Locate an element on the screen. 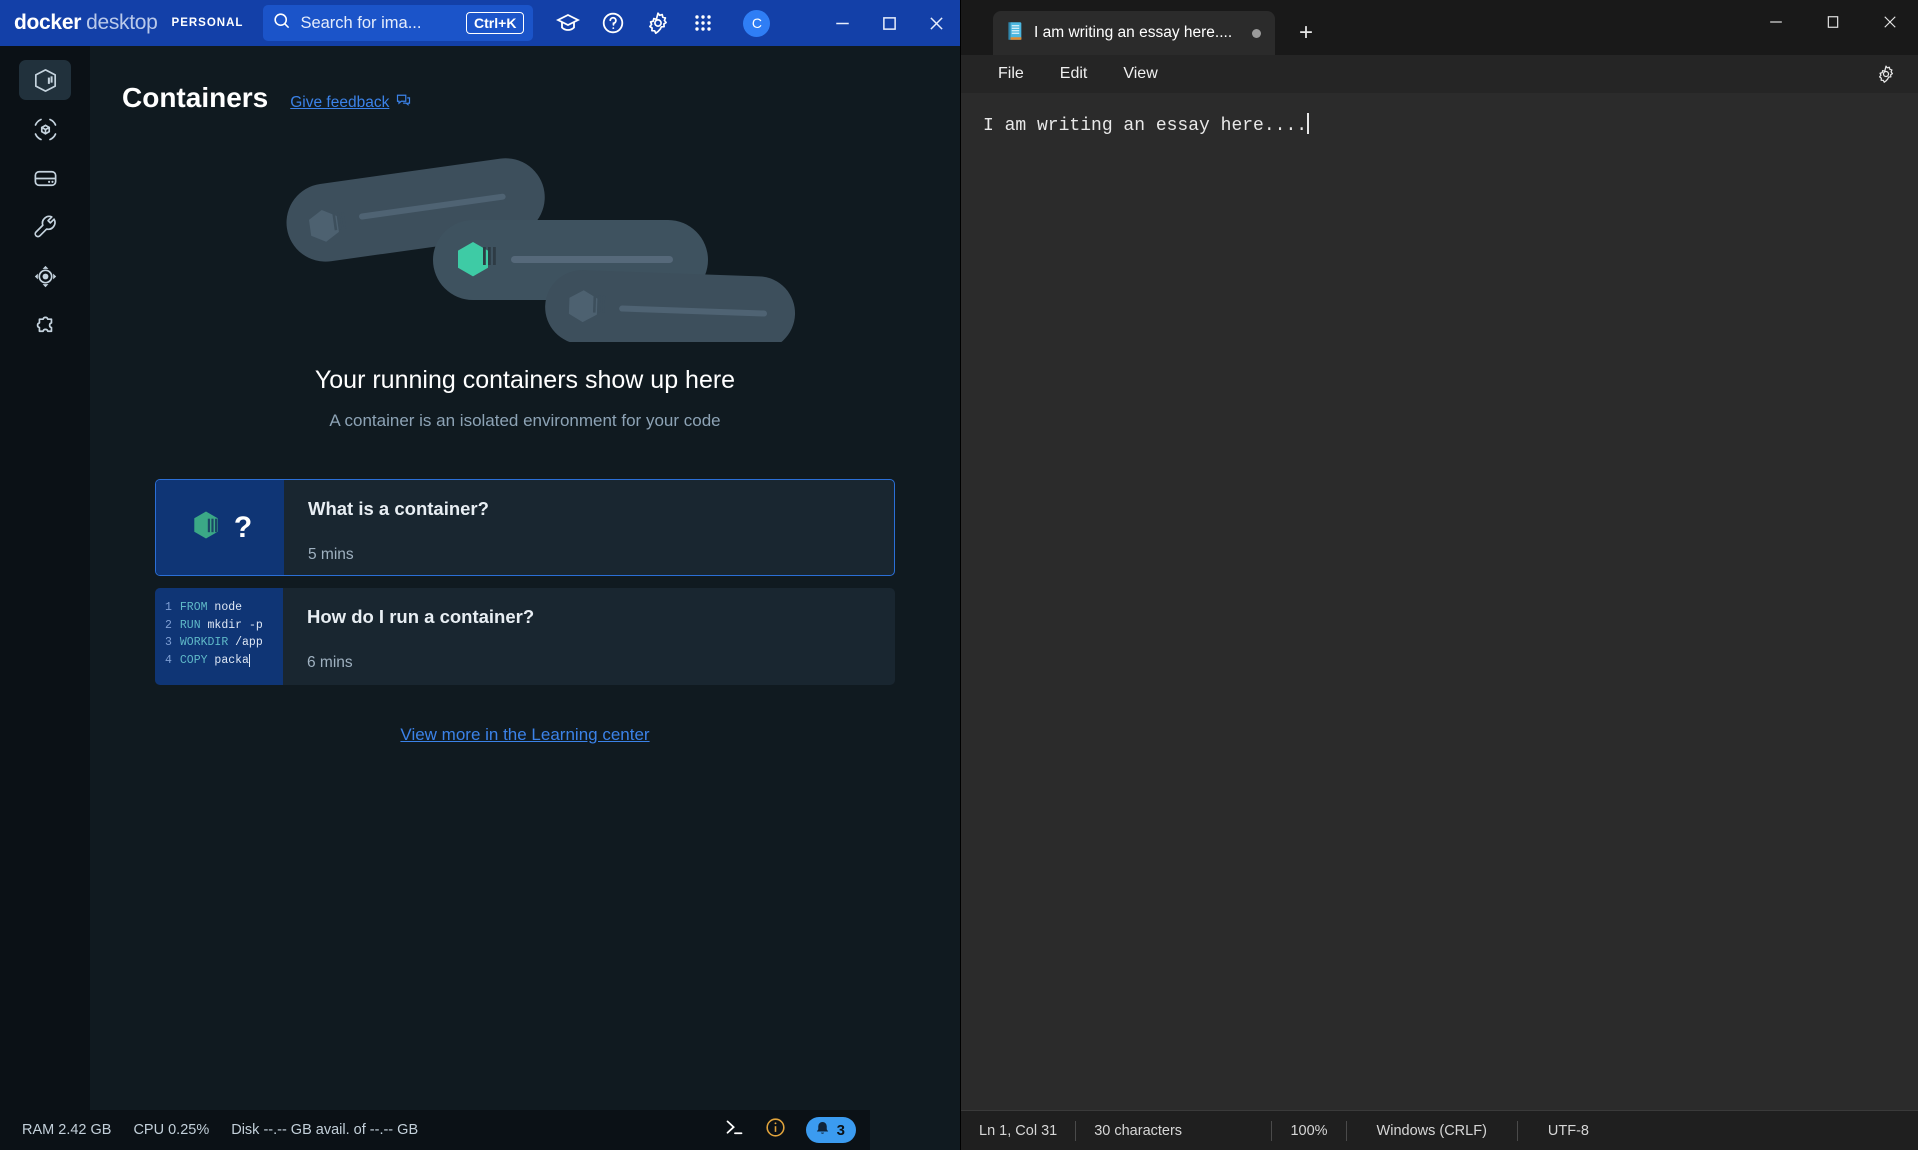 Image resolution: width=1918 pixels, height=1150 pixels. docker-logo: docker desktop is located at coordinates (86, 23).